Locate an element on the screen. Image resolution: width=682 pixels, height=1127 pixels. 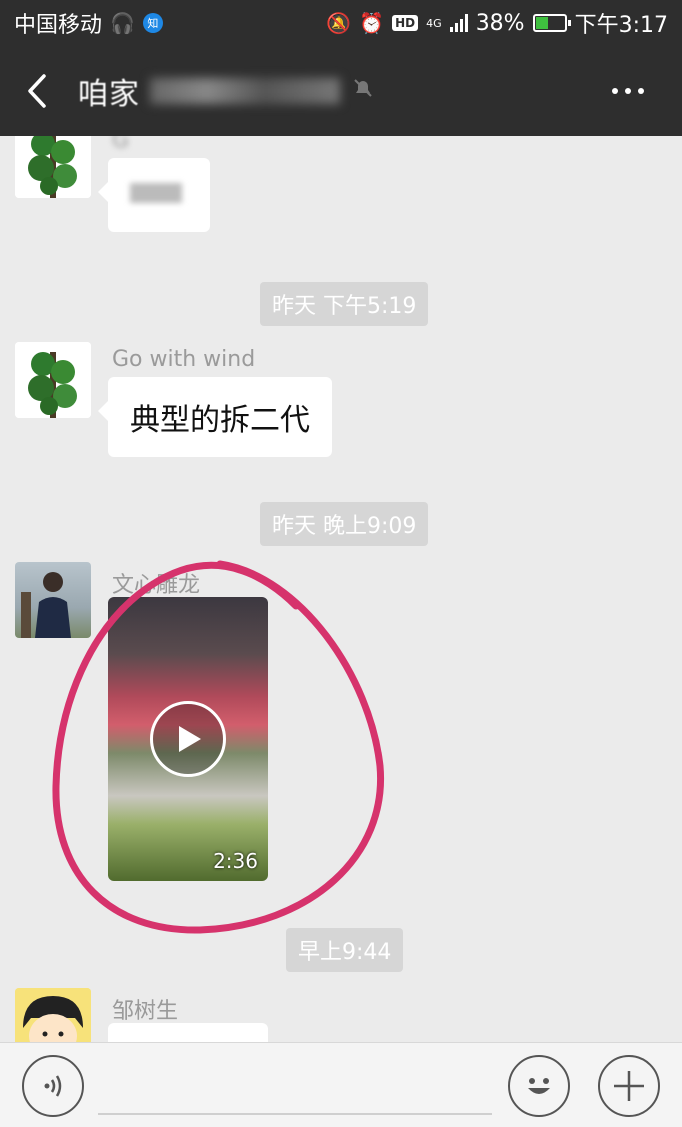
timestamp: 早上9:44 is located at coordinates (345, 950).